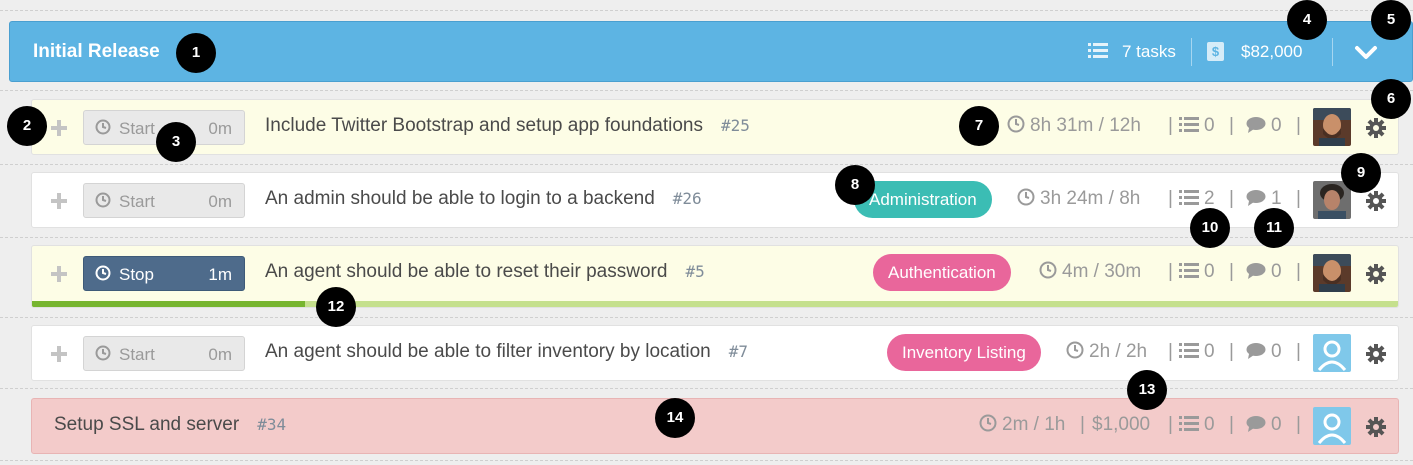  Describe the element at coordinates (1272, 51) in the screenshot. I see `milestone-budget: $82,000` at that location.